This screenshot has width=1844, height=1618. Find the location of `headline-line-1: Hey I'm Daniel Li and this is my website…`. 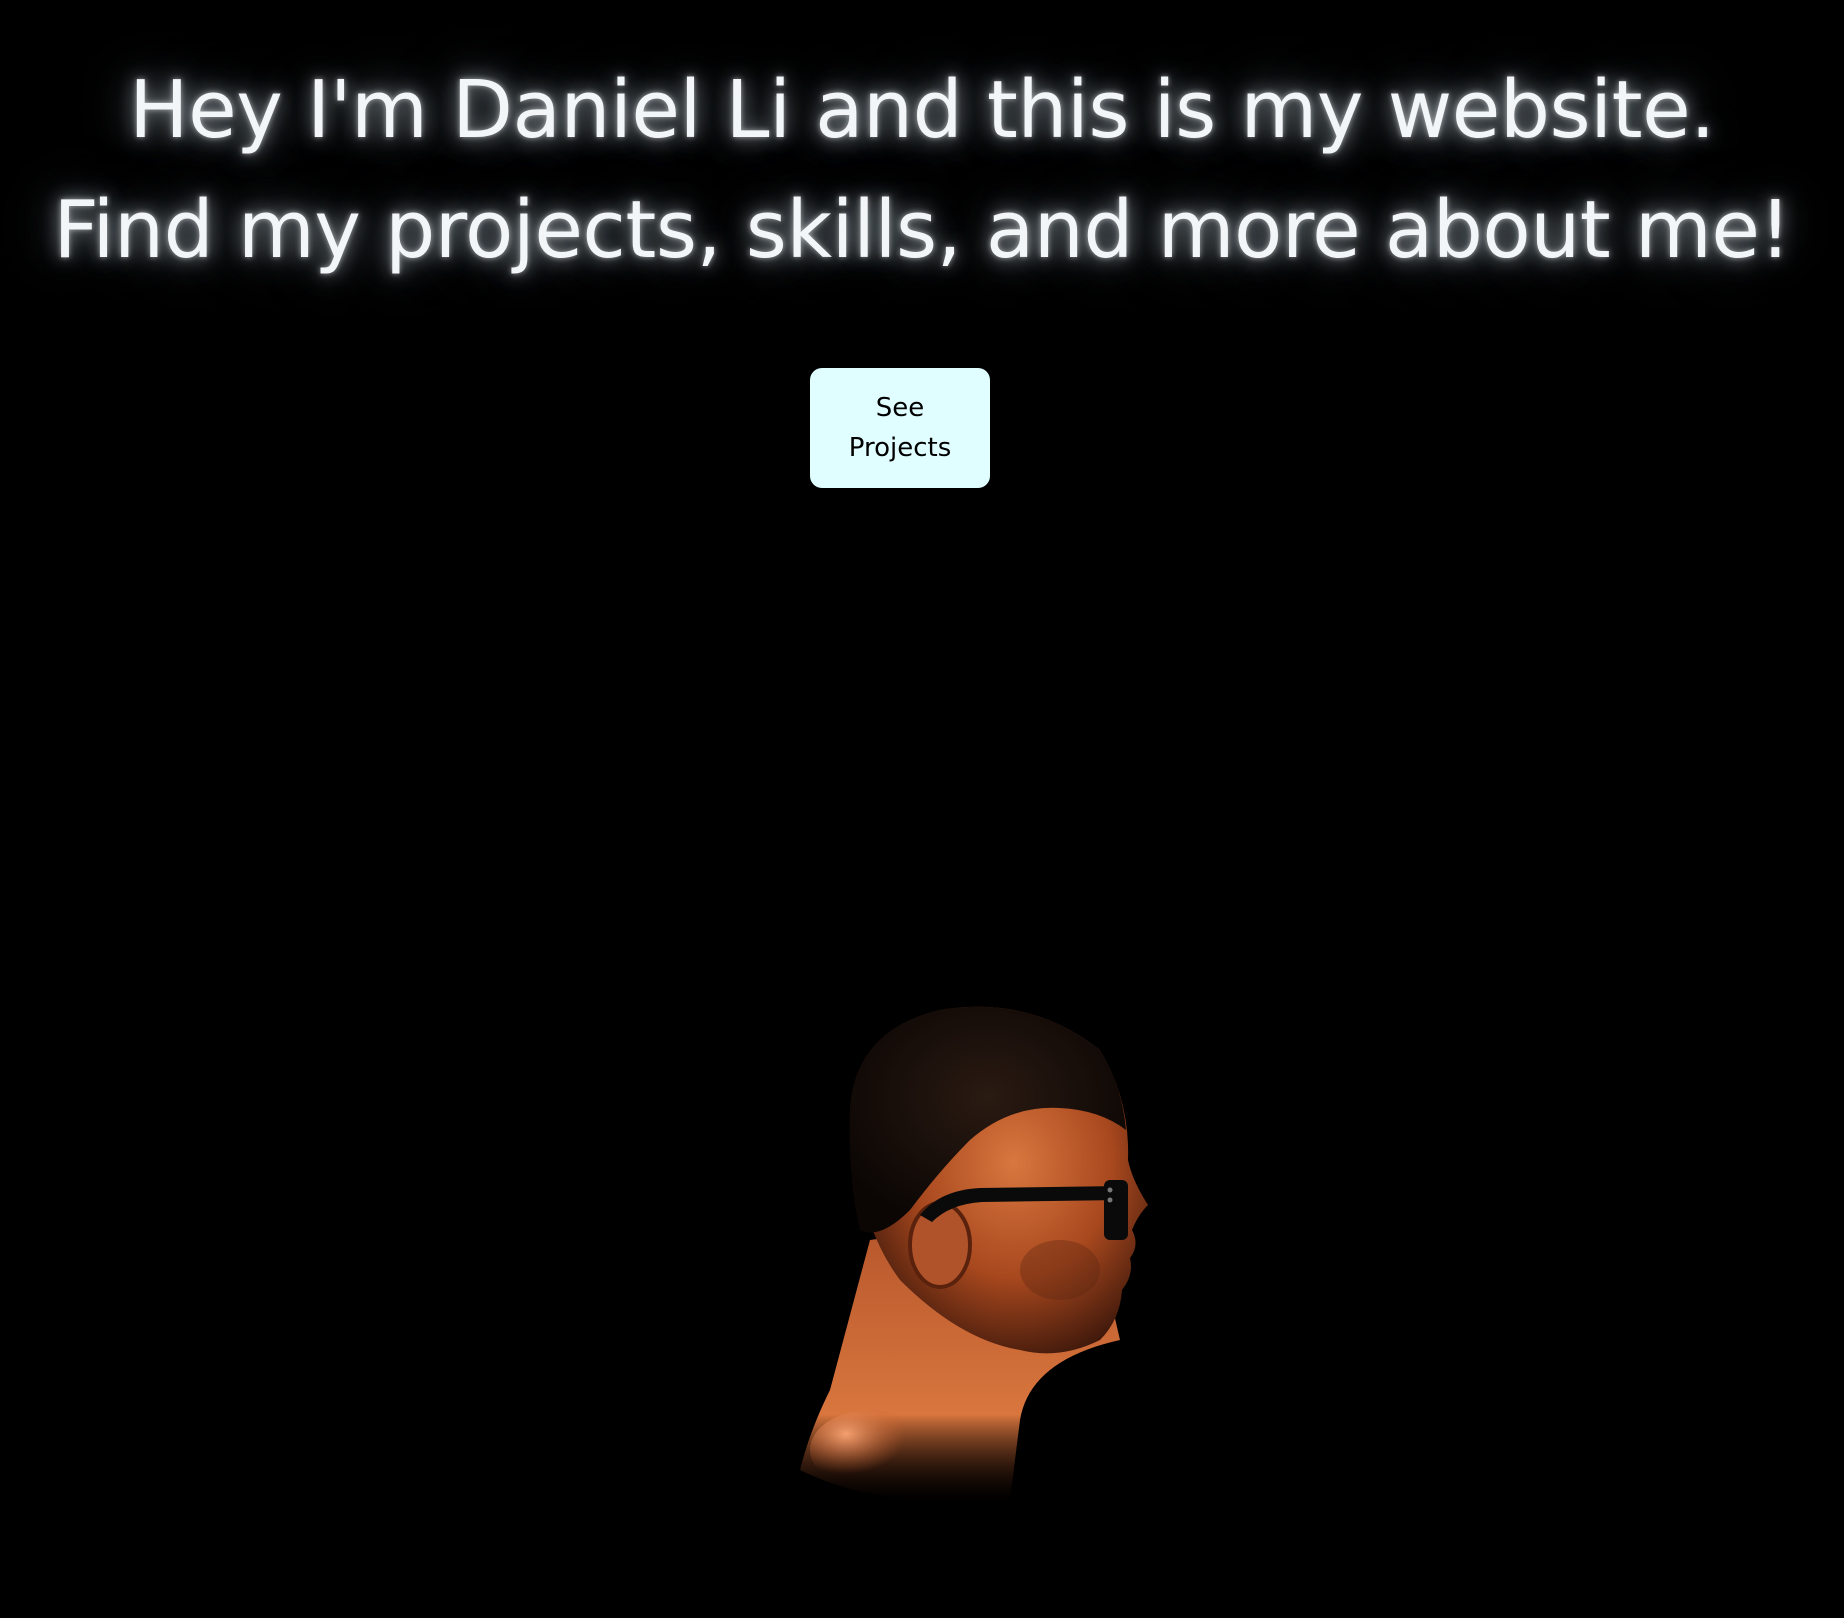

headline-line-1: Hey I'm Daniel Li and this is my website… is located at coordinates (922, 110).